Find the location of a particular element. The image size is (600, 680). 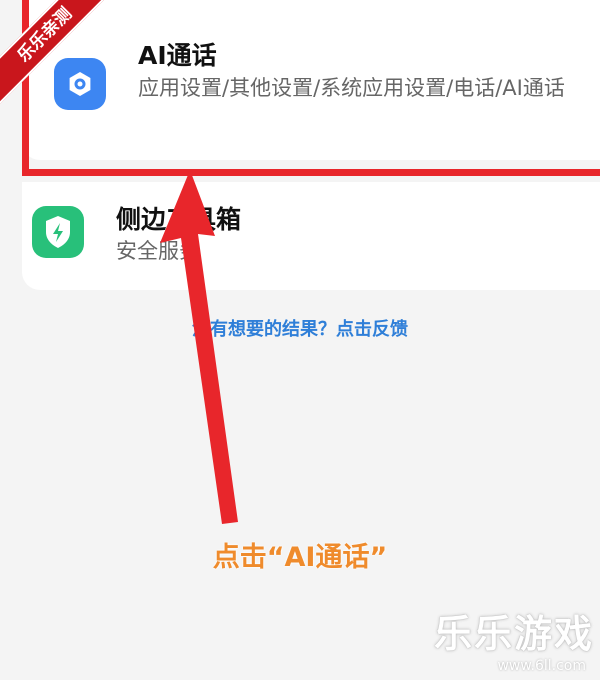

instruction-caption: 点击“AI通话” is located at coordinates (300, 557).